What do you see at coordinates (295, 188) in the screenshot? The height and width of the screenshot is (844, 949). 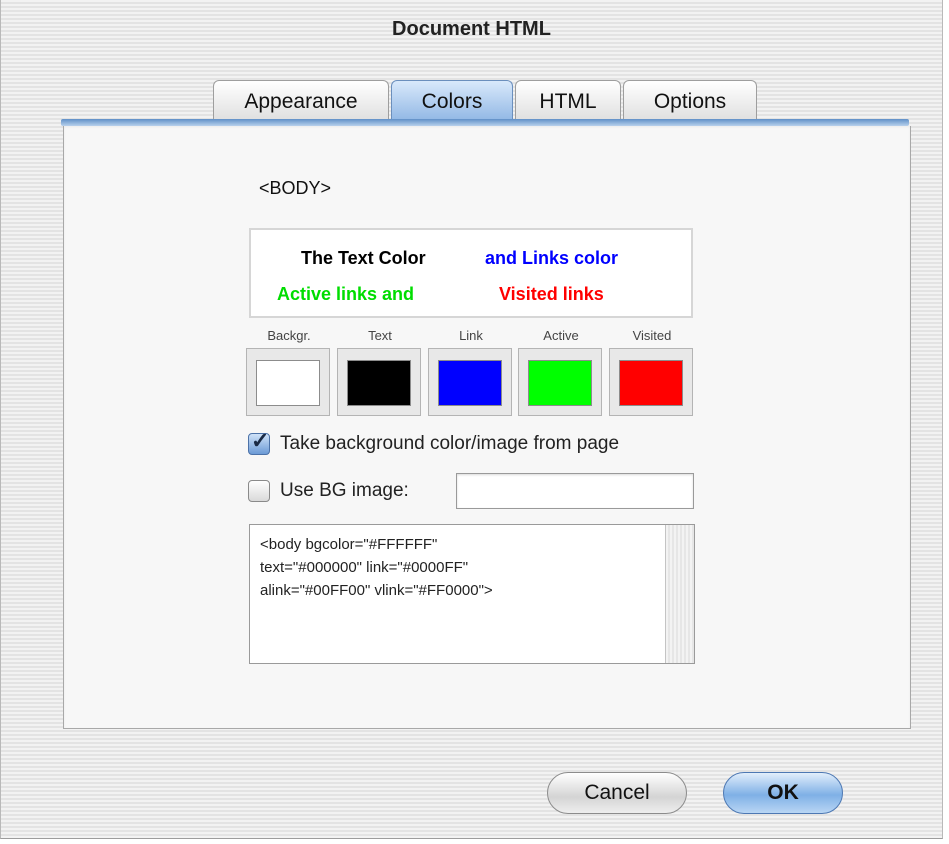 I see `body-tag-label: <BODY>` at bounding box center [295, 188].